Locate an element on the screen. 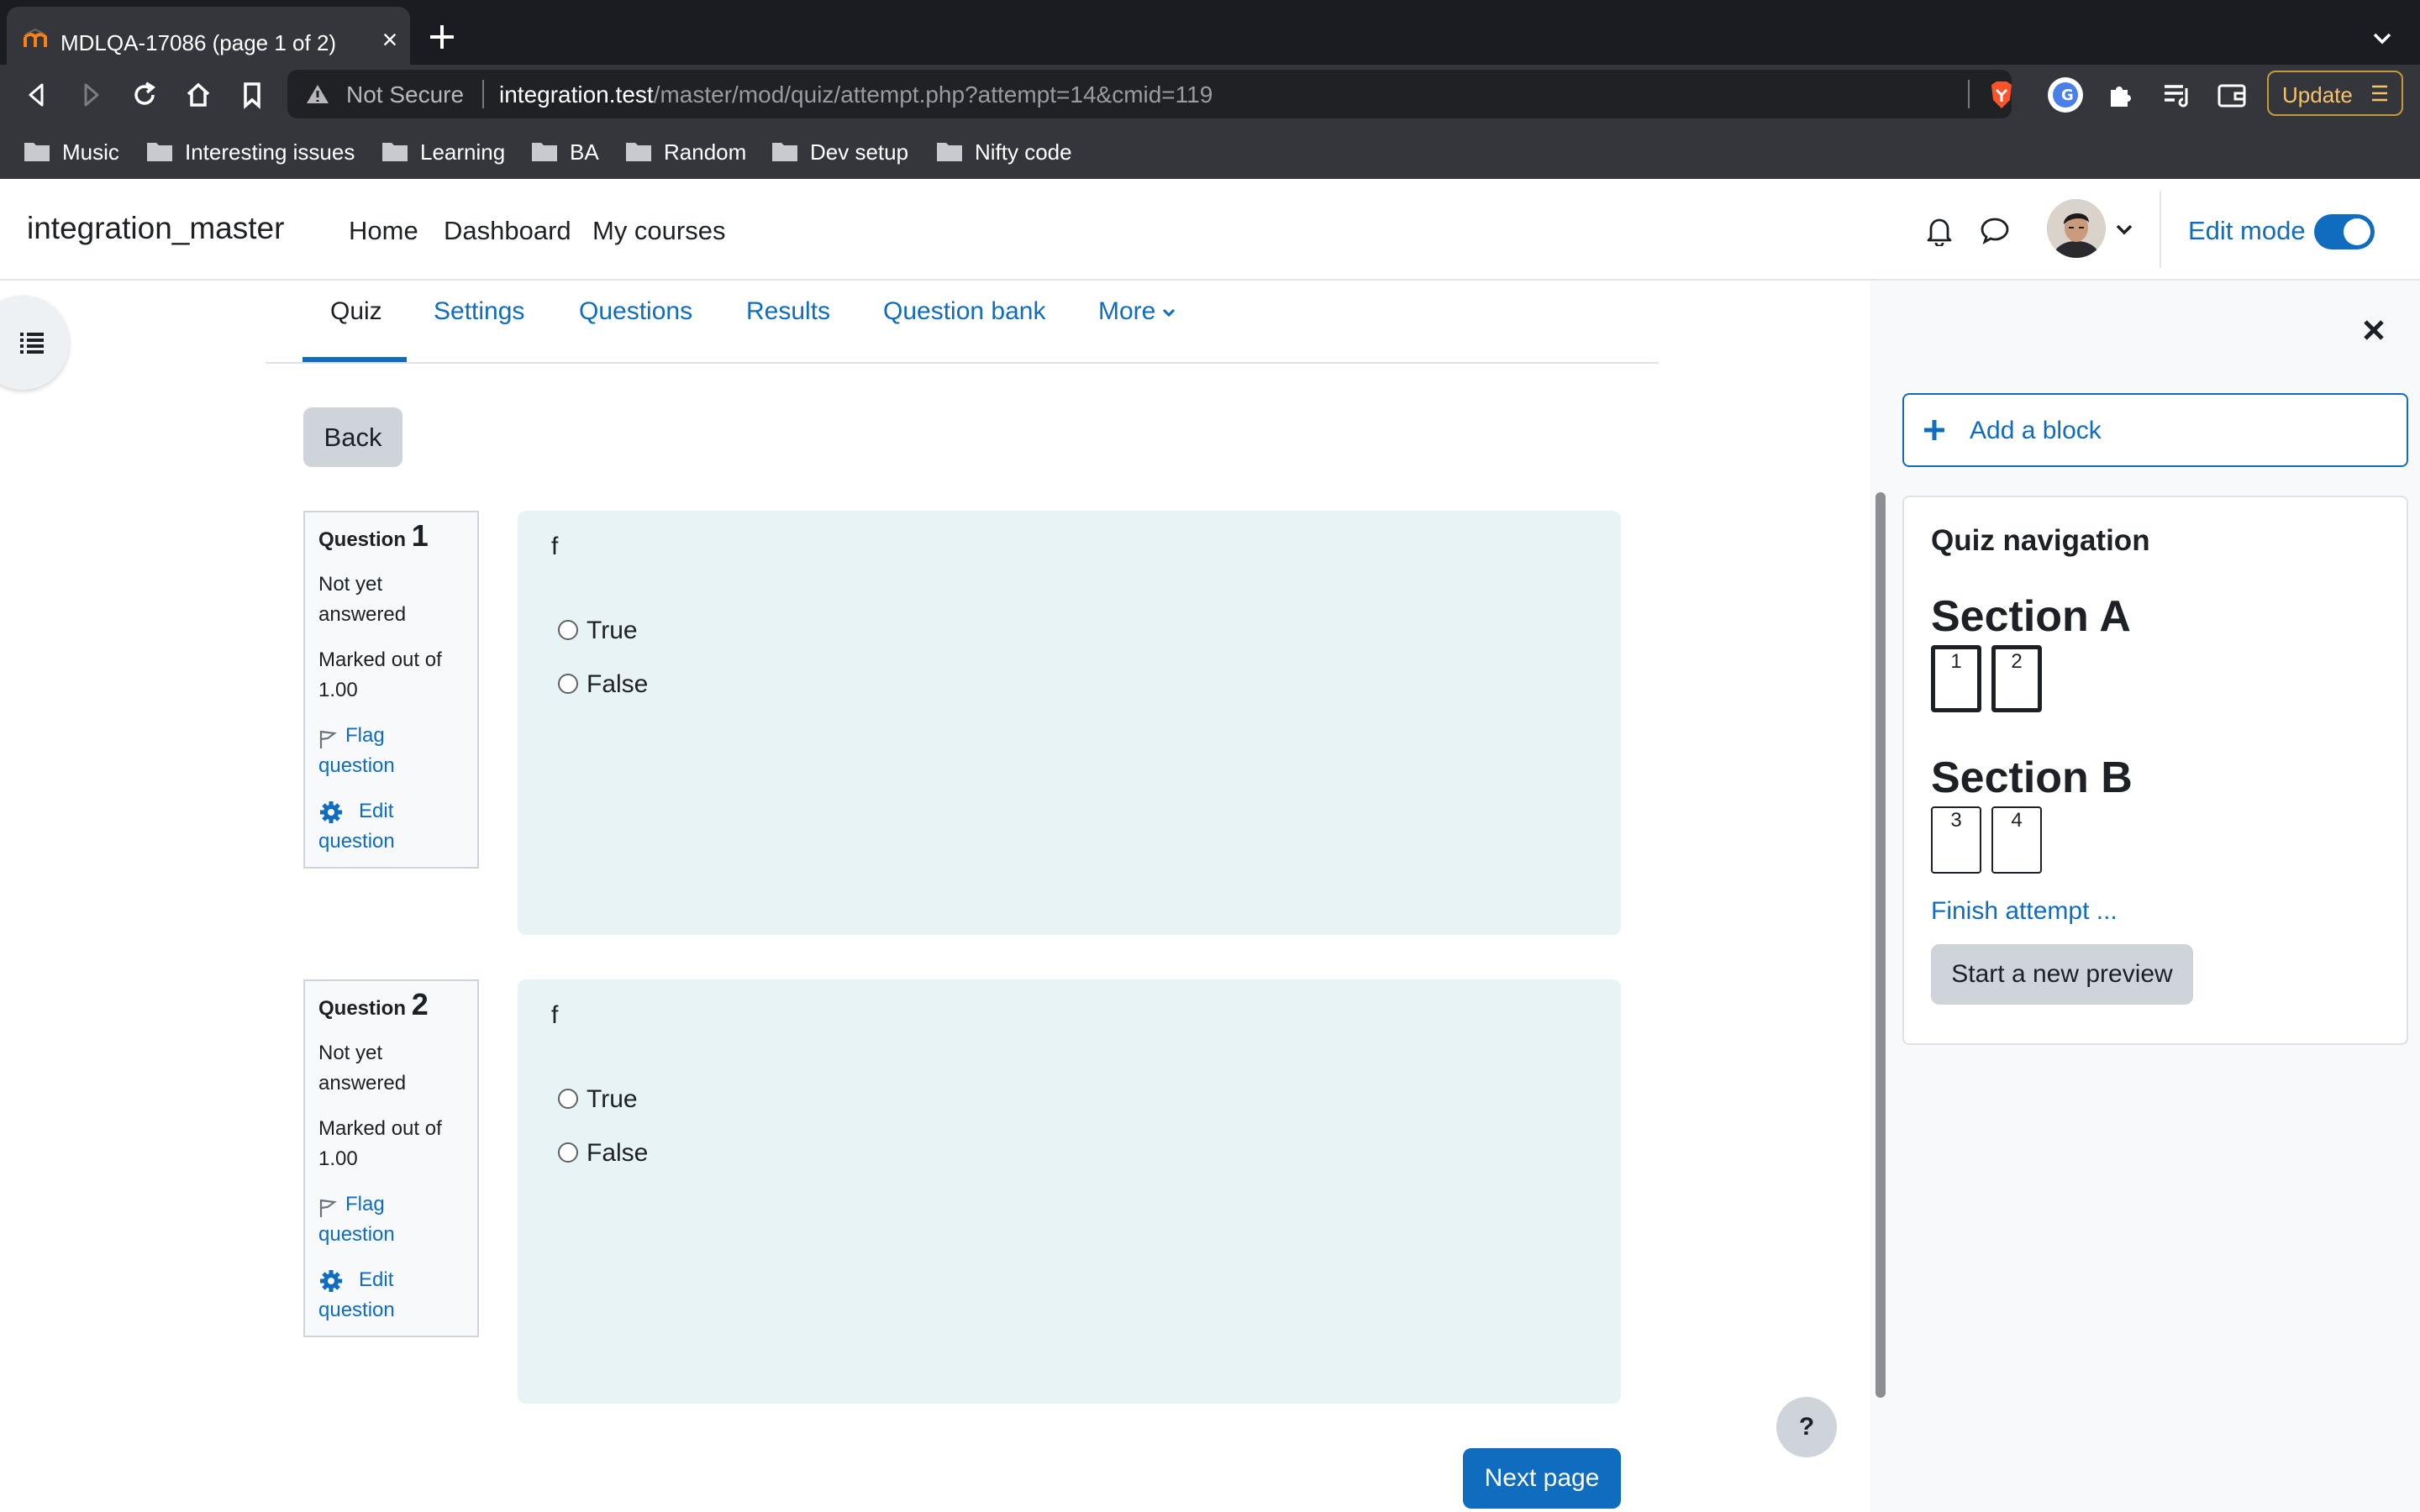  tab-settings: Settings is located at coordinates (479, 311).